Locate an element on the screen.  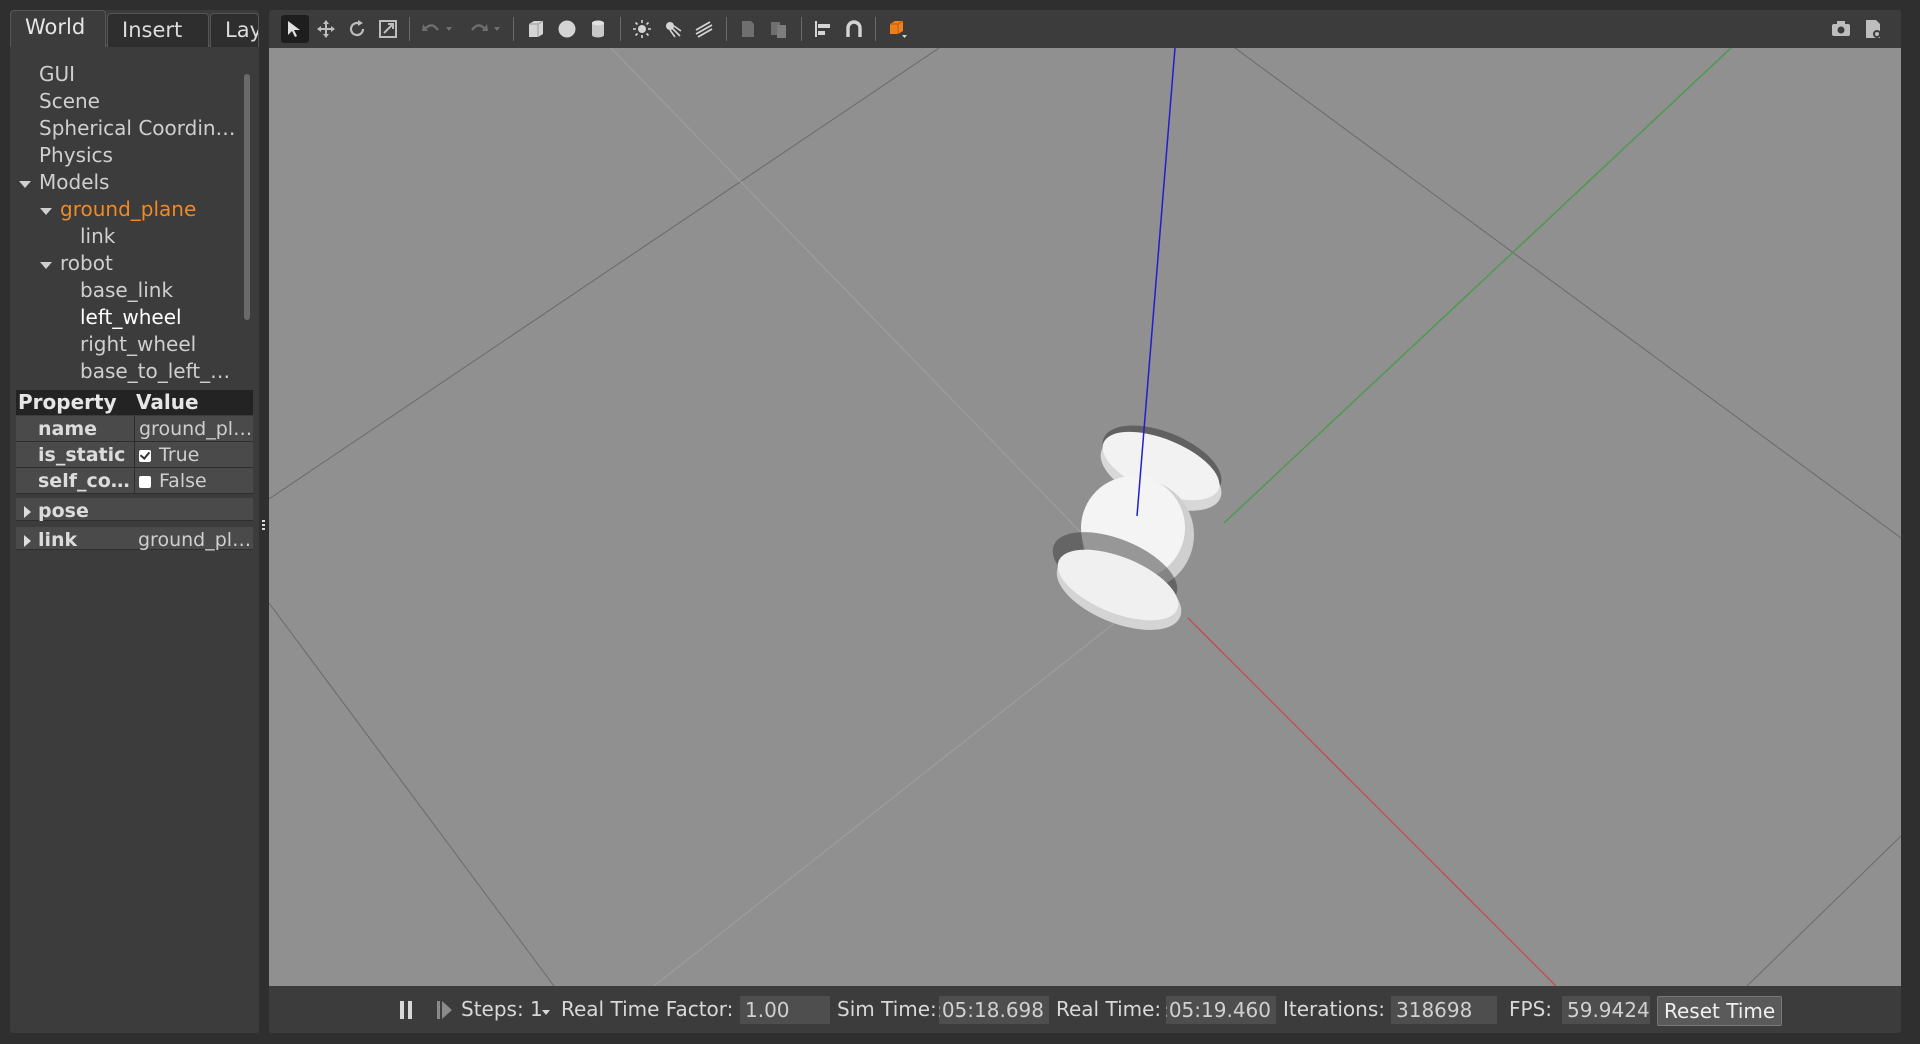
is-static-checkbox is located at coordinates (145, 456).